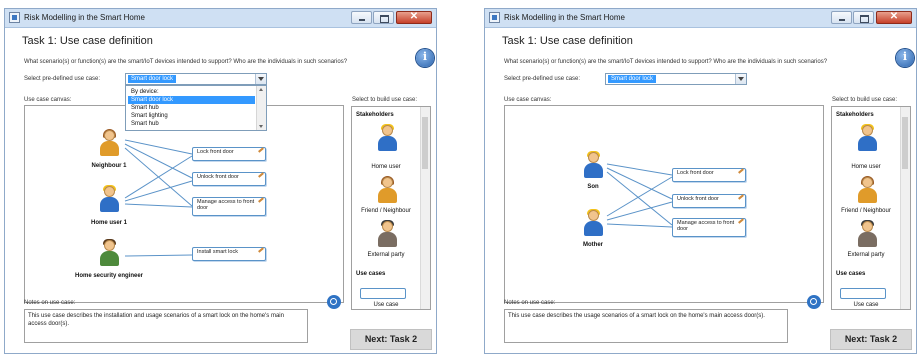  Describe the element at coordinates (145, 92) in the screenshot. I see `dropdown-group-header: By device:` at that location.